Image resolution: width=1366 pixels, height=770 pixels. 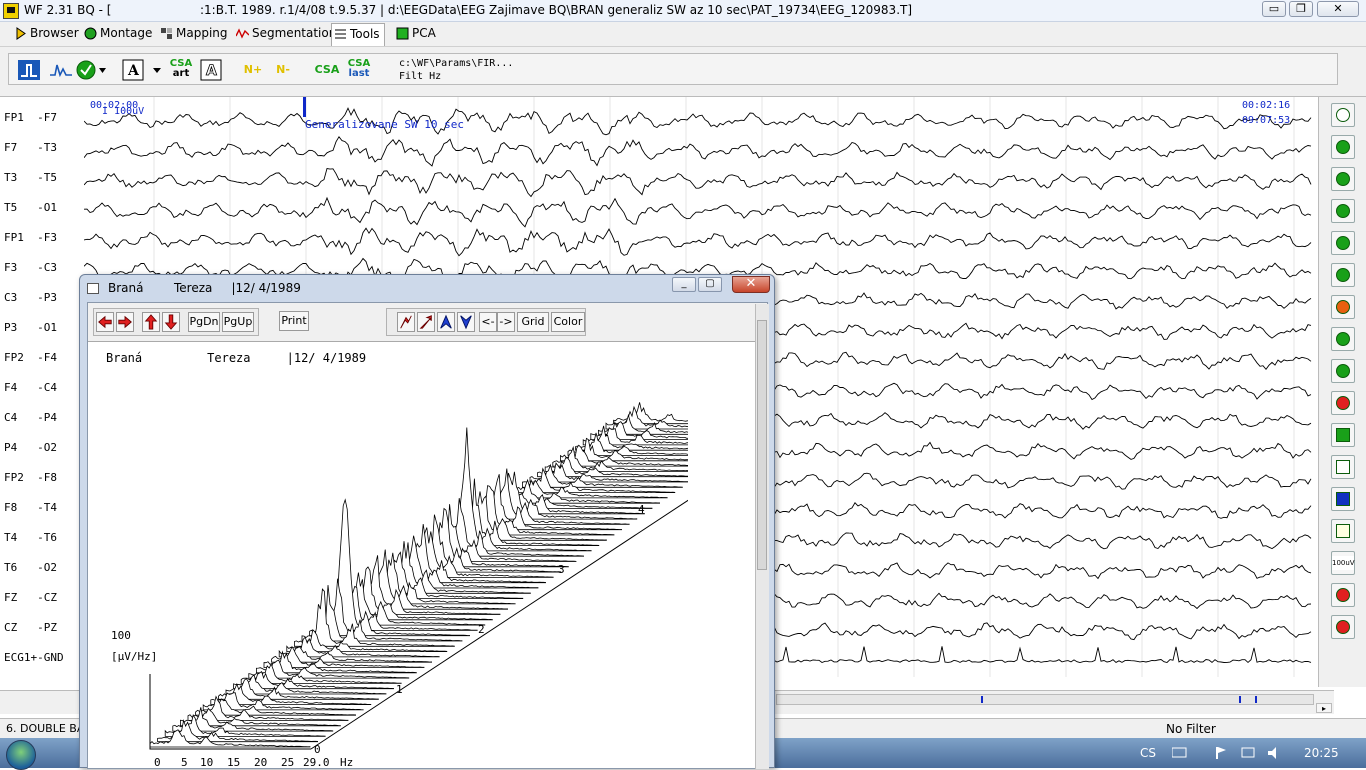 I want to click on map-head-icon, so click(x=1343, y=339).